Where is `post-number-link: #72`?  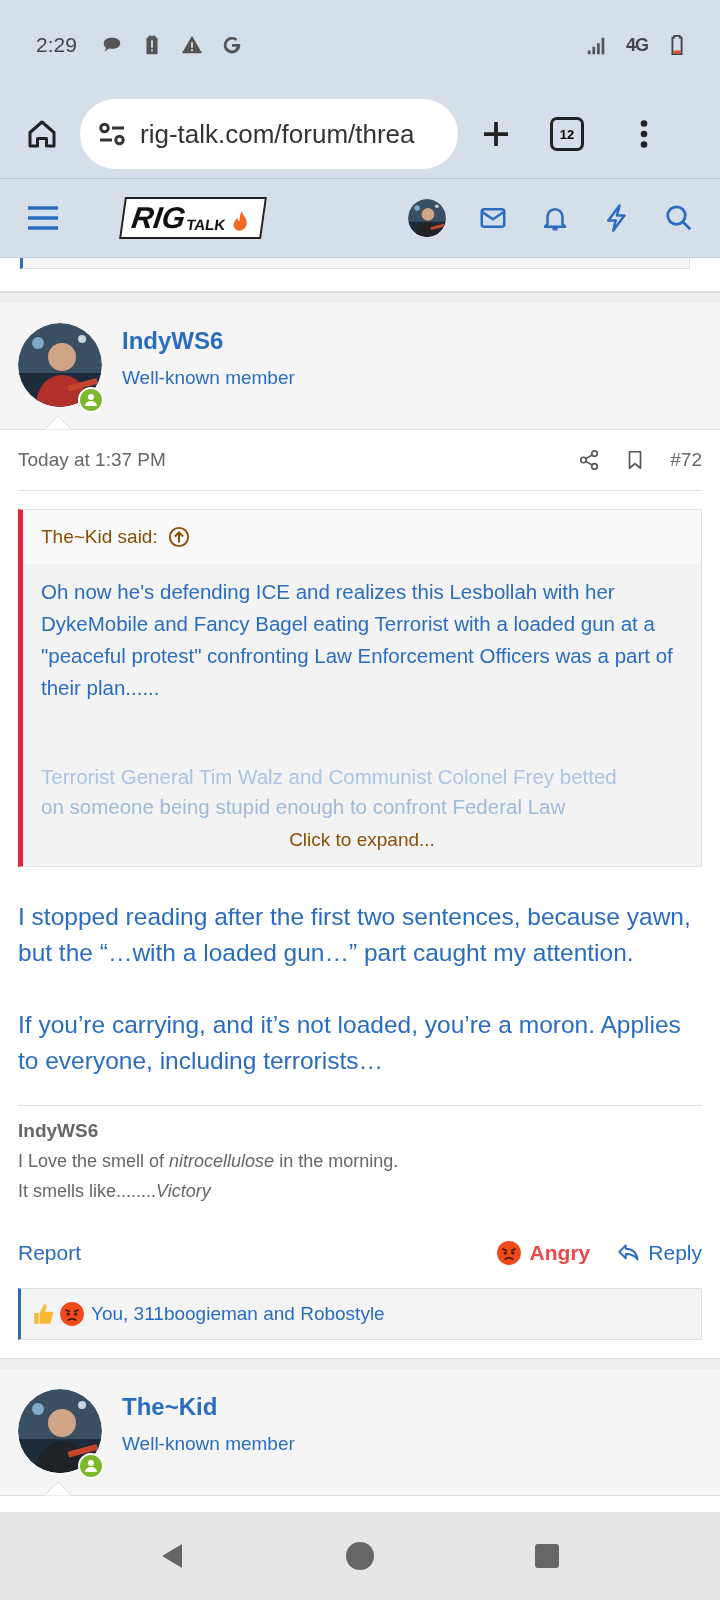
post-number-link: #72 is located at coordinates (686, 460).